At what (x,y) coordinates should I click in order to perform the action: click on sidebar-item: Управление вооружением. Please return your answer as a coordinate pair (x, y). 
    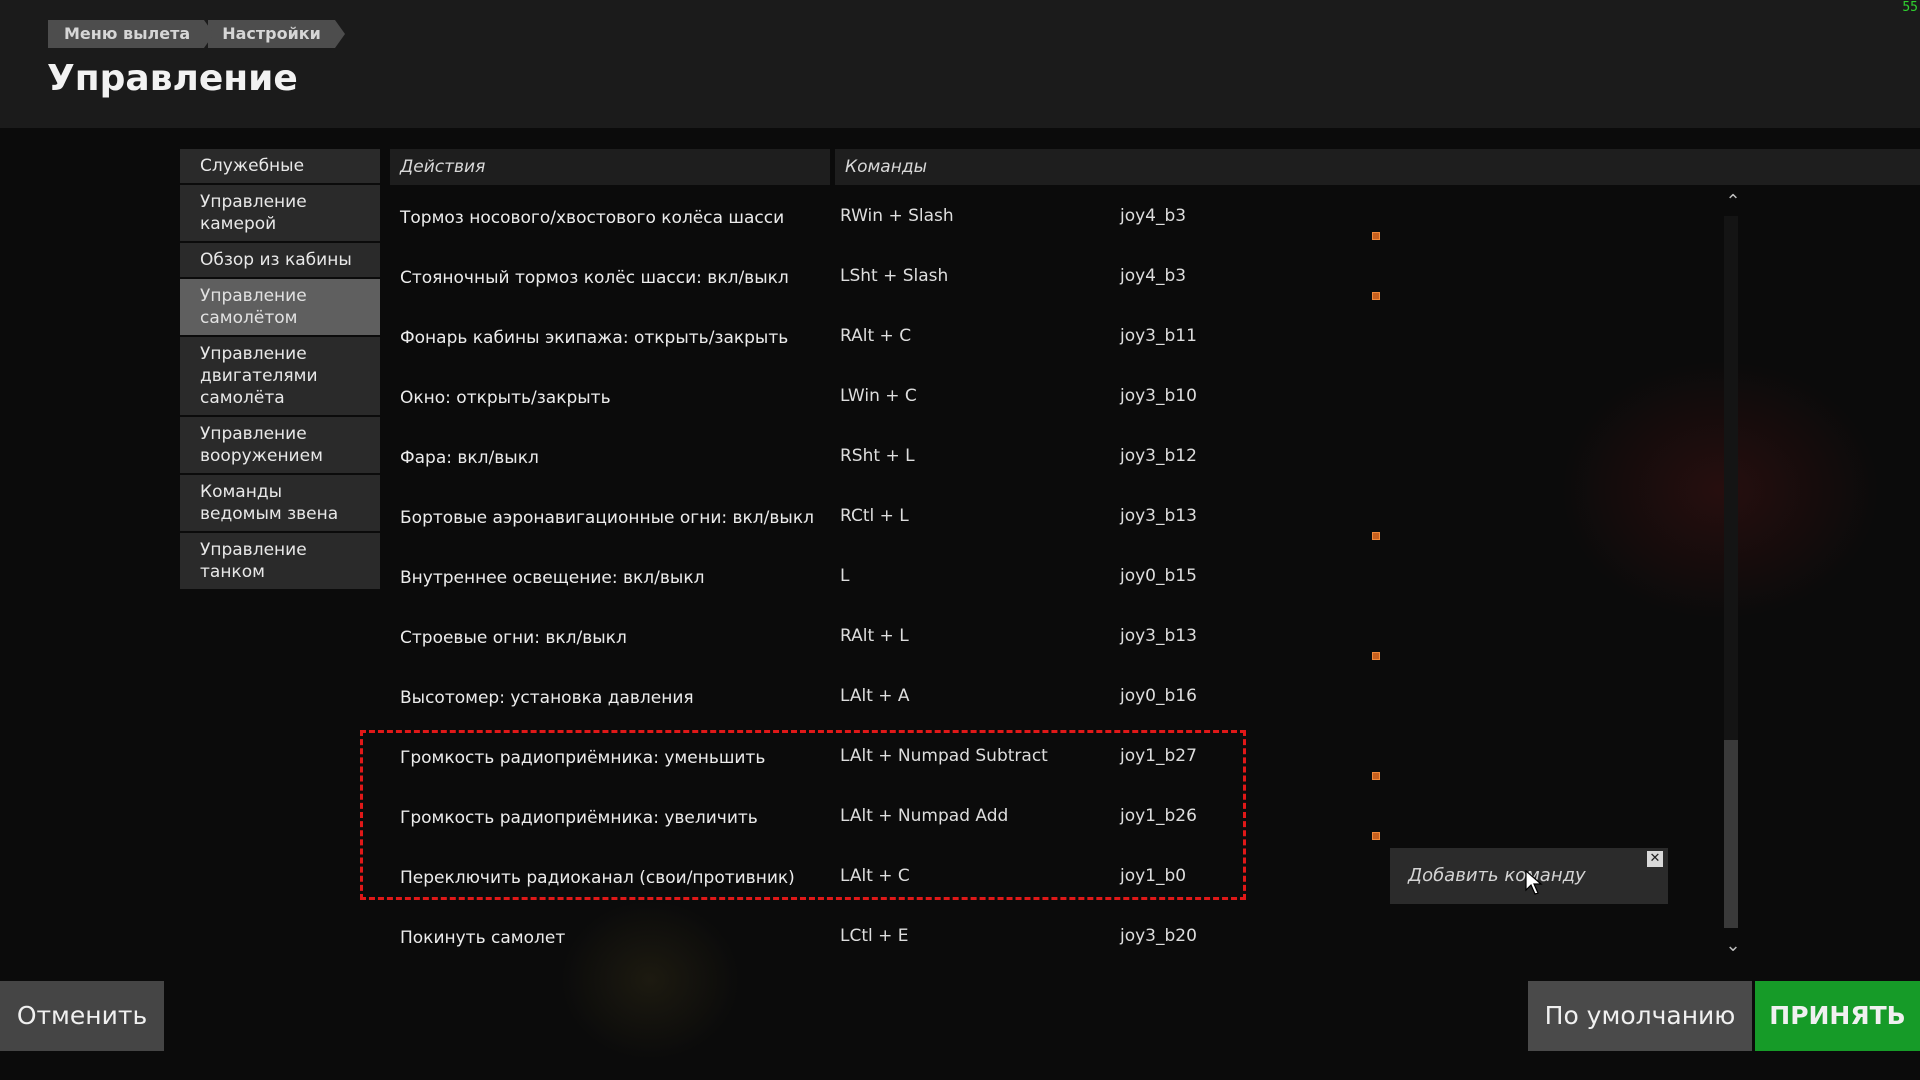
    Looking at the image, I should click on (280, 445).